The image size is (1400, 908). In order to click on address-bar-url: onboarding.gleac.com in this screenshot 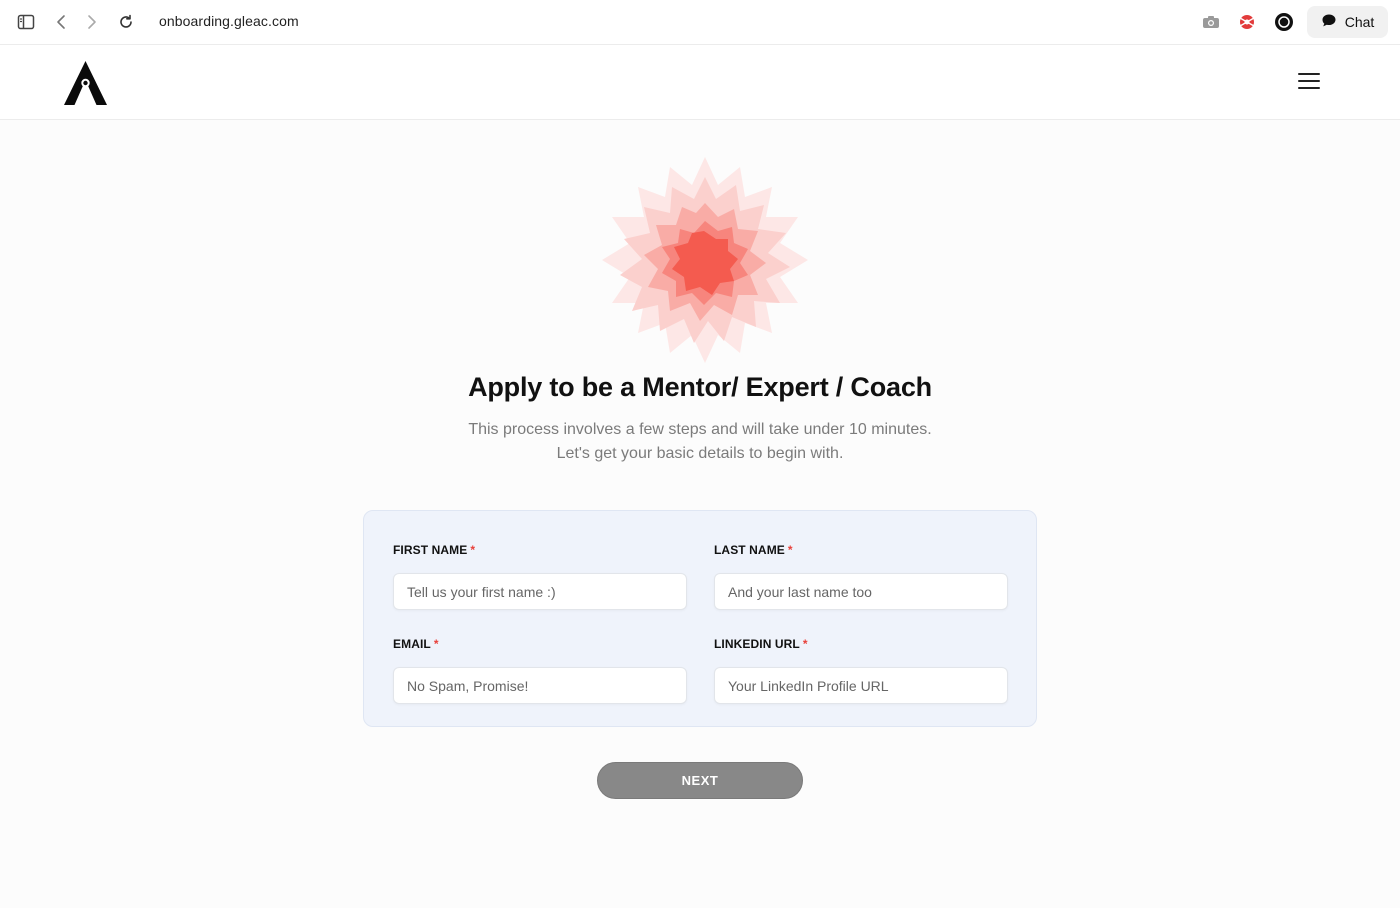, I will do `click(229, 21)`.